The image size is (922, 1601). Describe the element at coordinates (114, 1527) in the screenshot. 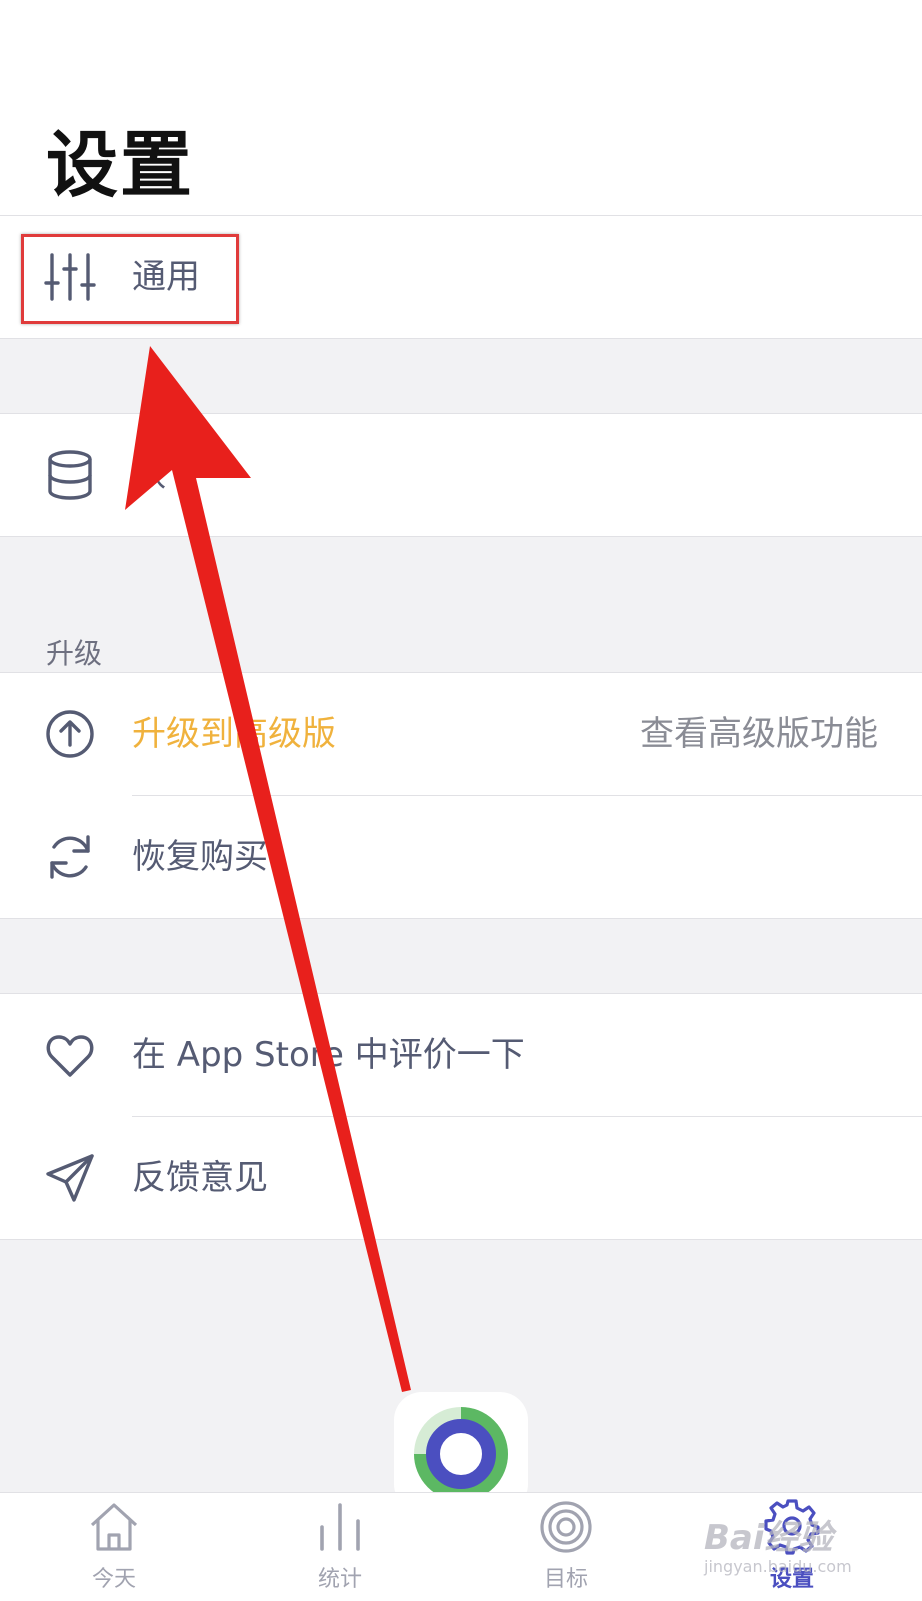

I see `home-icon` at that location.